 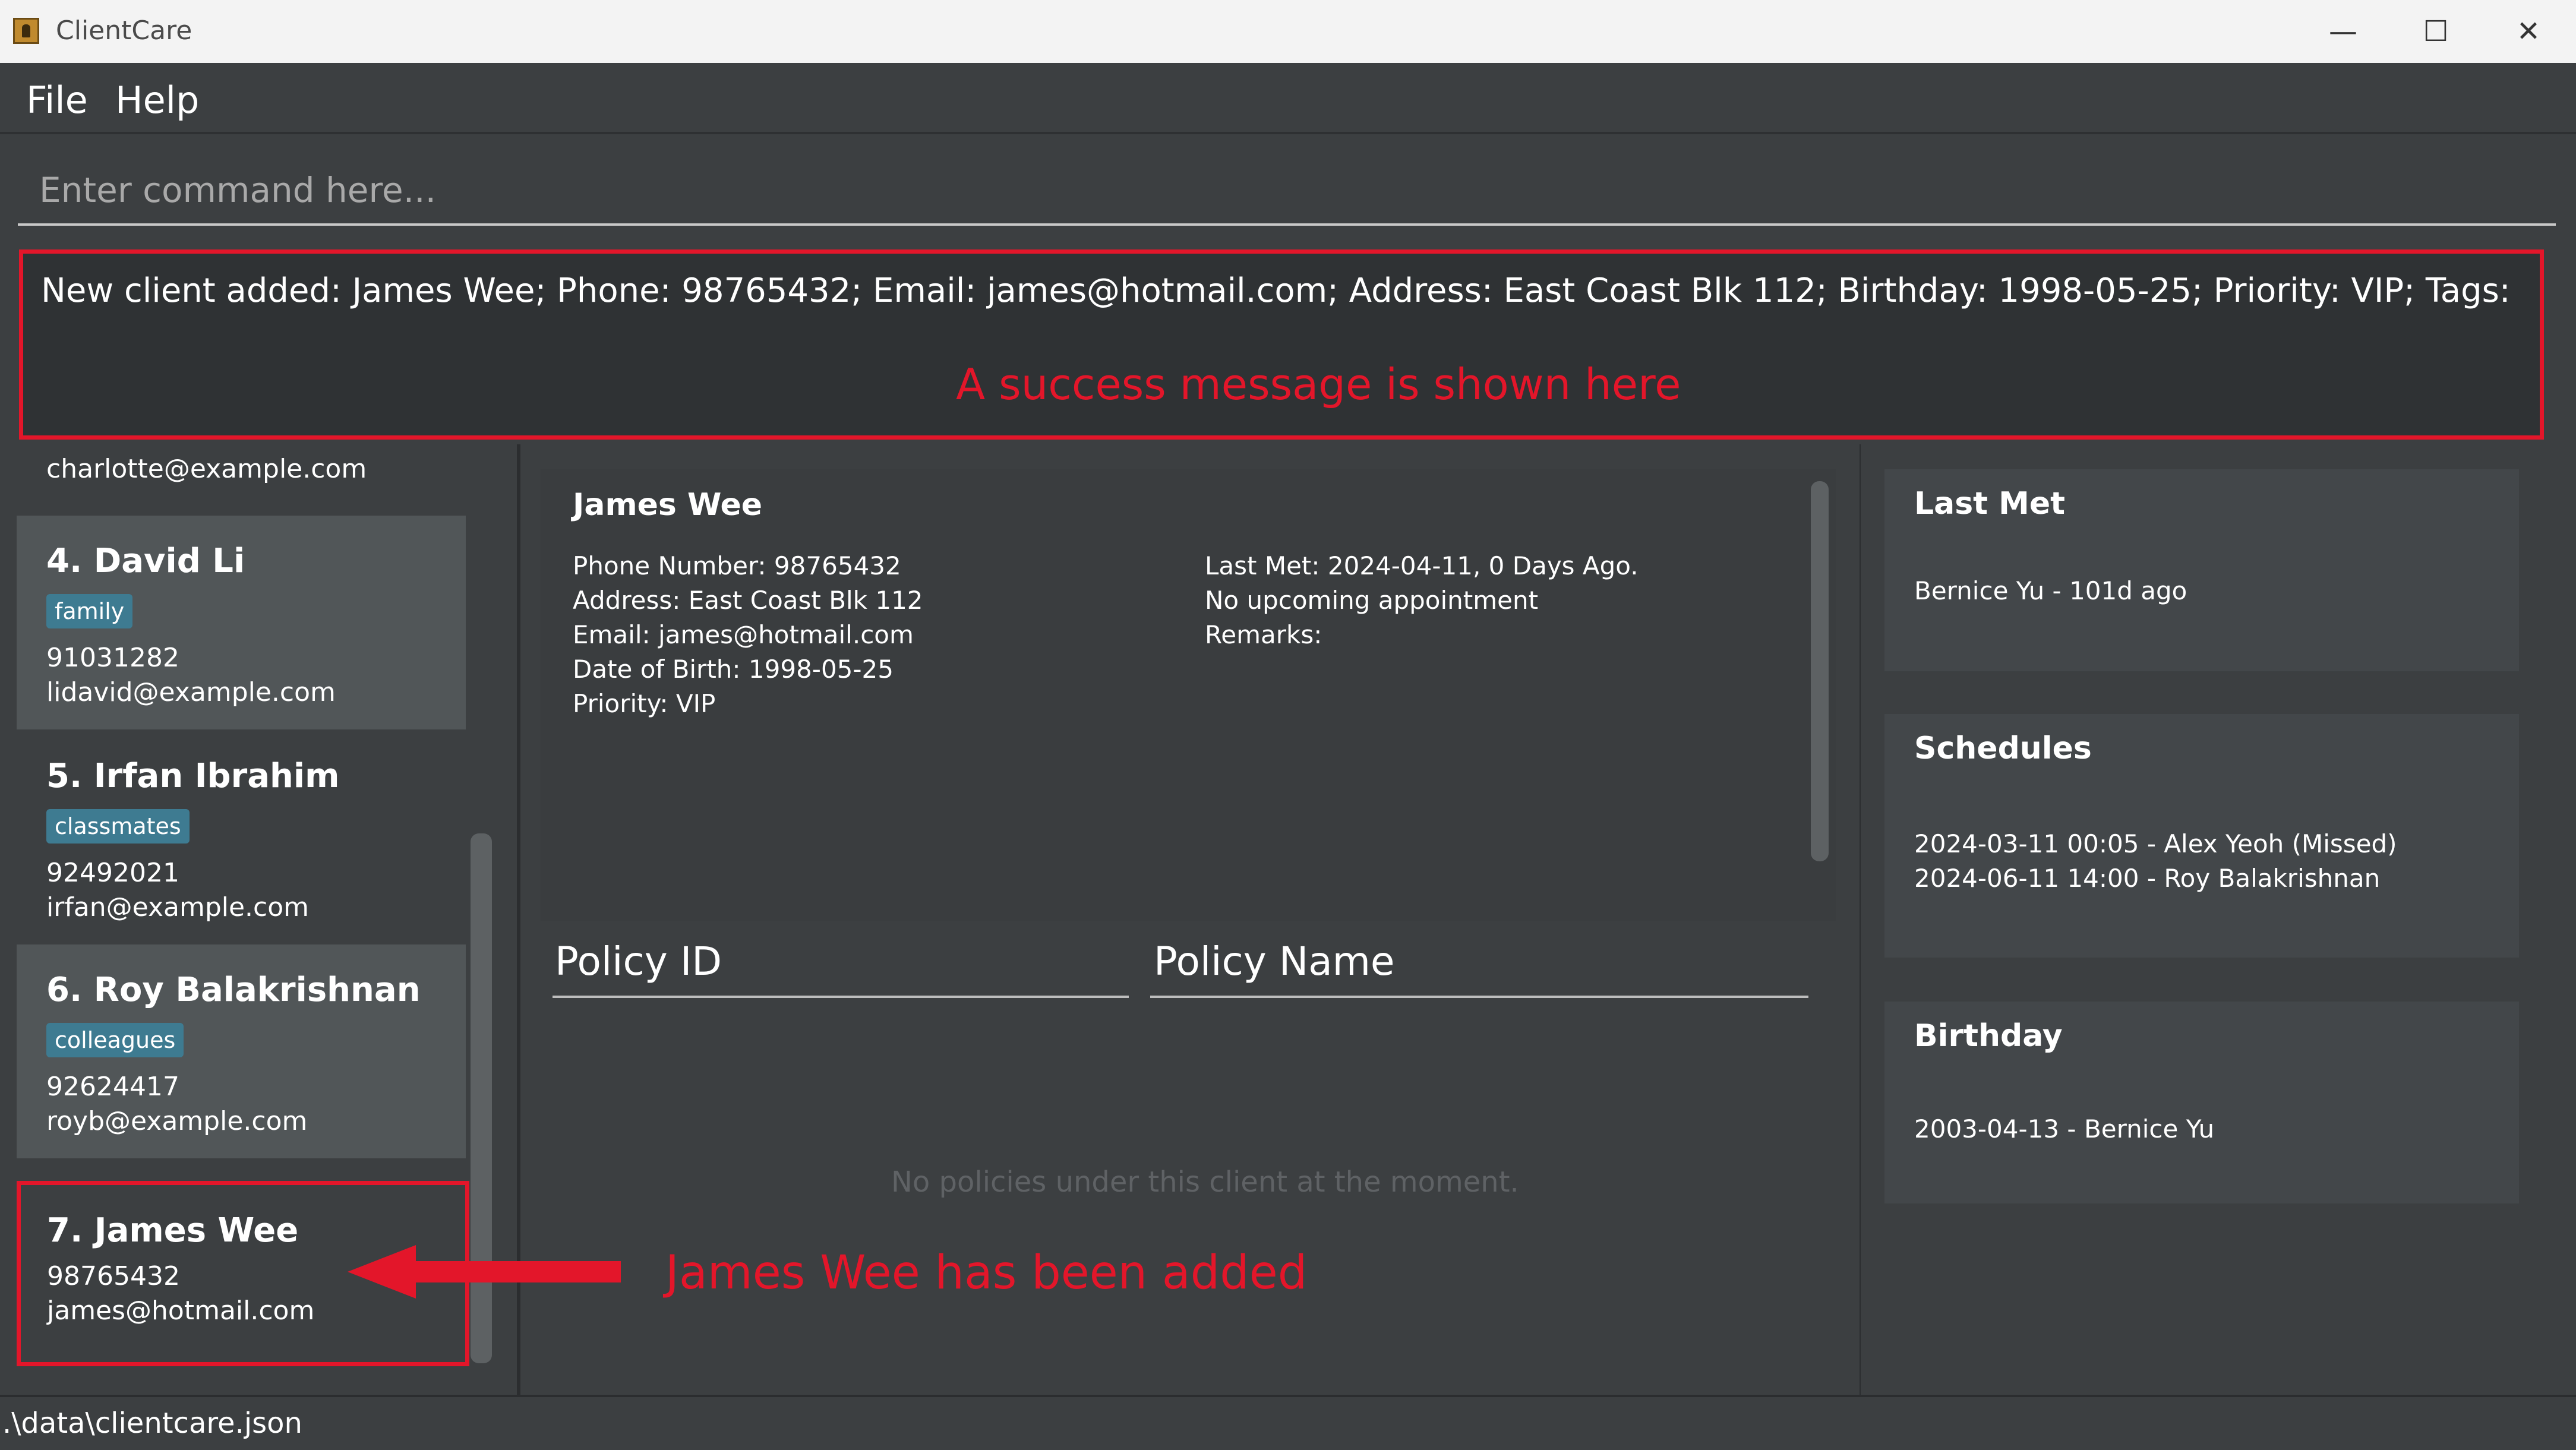 I want to click on status-bar: .\data\clientcare.json, so click(x=1288, y=1422).